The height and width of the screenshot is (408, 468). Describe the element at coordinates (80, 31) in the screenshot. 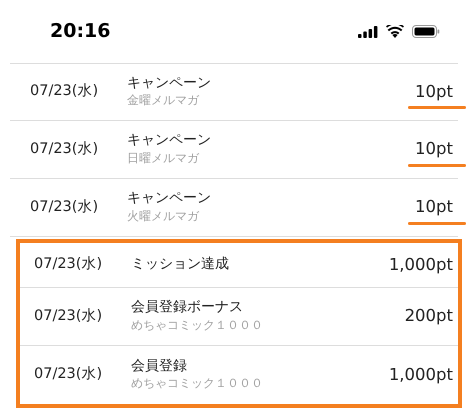

I see `status-time: 20:16` at that location.